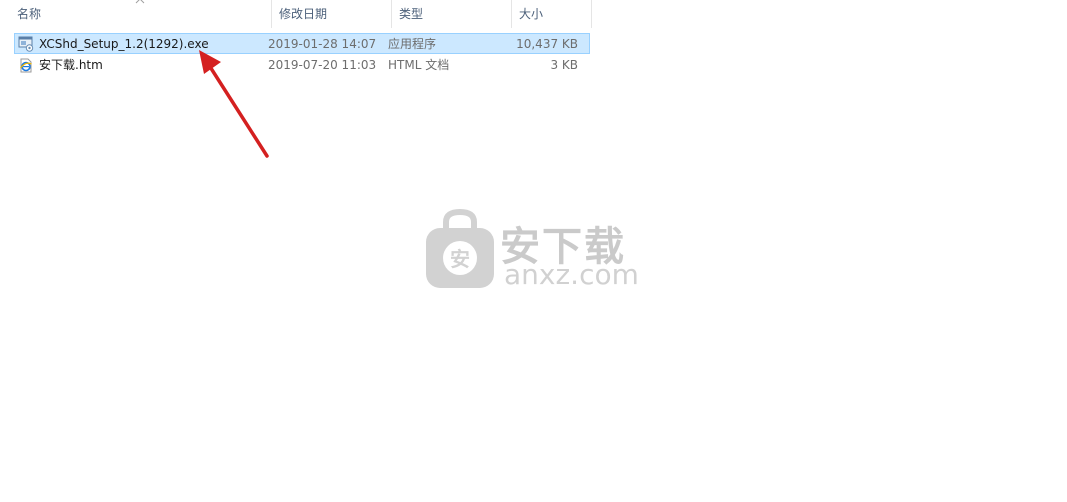 This screenshot has width=1067, height=502. What do you see at coordinates (322, 43) in the screenshot?
I see `file-date: 2019-01-28 14:07` at bounding box center [322, 43].